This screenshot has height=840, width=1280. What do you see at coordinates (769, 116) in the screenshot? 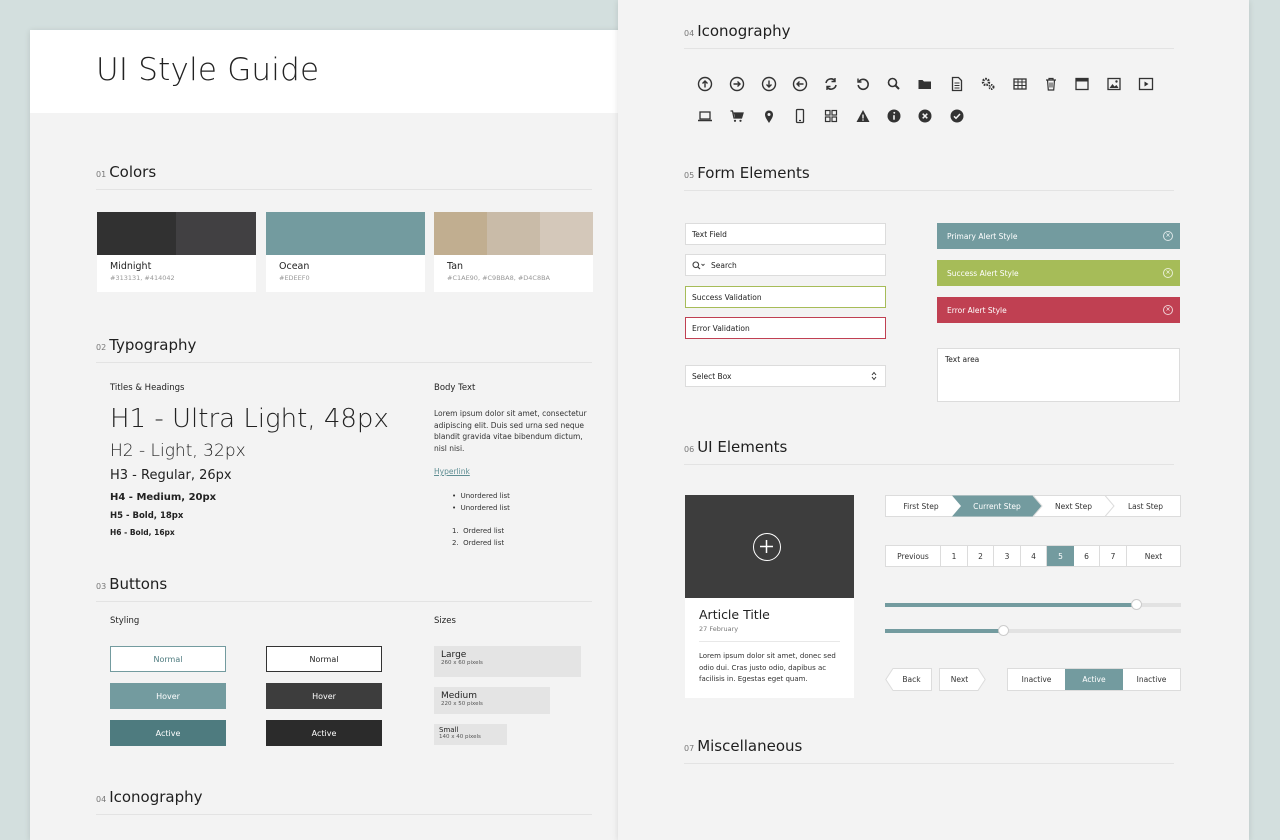
I see `map-pin-icon` at bounding box center [769, 116].